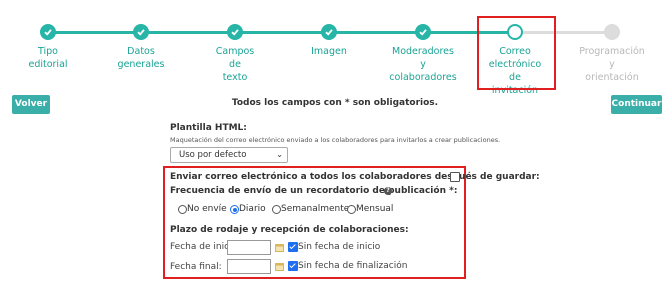 This screenshot has height=283, width=670. Describe the element at coordinates (315, 209) in the screenshot. I see `frequency-option-label: Semanalmente` at that location.